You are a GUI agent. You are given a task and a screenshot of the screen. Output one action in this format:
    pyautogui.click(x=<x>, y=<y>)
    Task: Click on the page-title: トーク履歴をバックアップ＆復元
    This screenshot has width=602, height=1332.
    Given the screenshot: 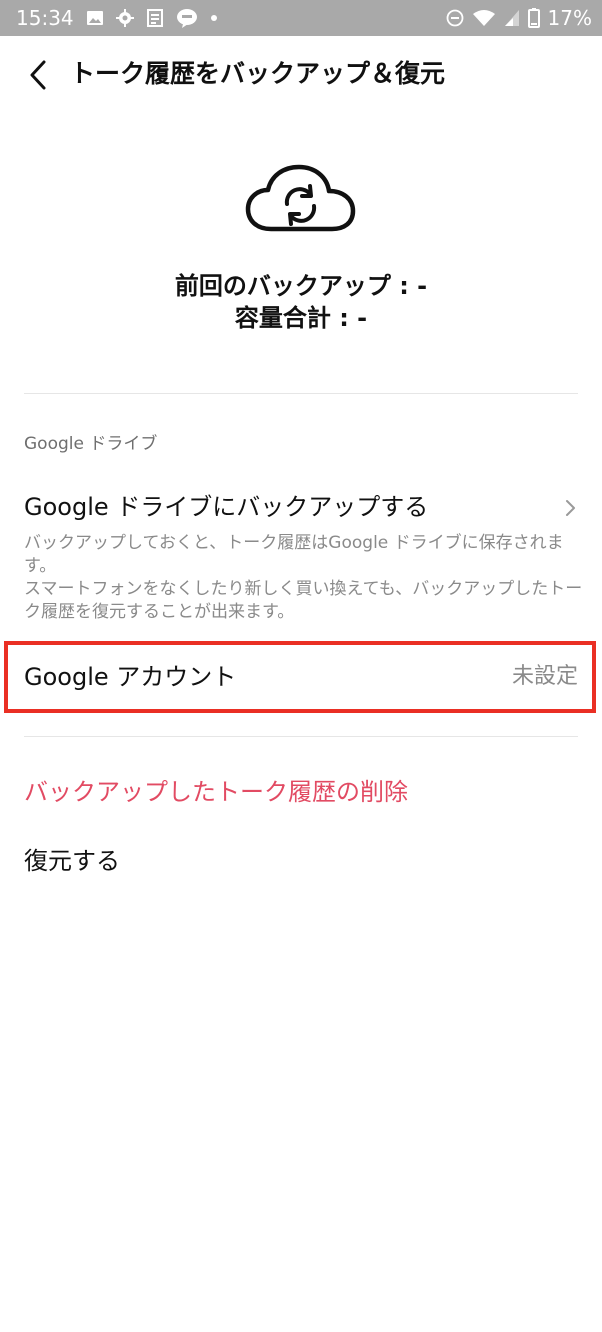 What is the action you would take?
    pyautogui.click(x=258, y=73)
    